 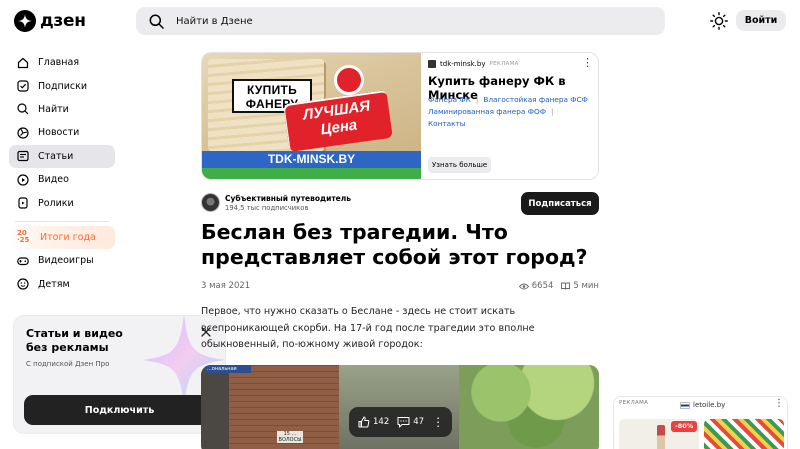 I want to click on sidebar-item-year-results: 20·25 Итоги года, so click(x=62, y=237).